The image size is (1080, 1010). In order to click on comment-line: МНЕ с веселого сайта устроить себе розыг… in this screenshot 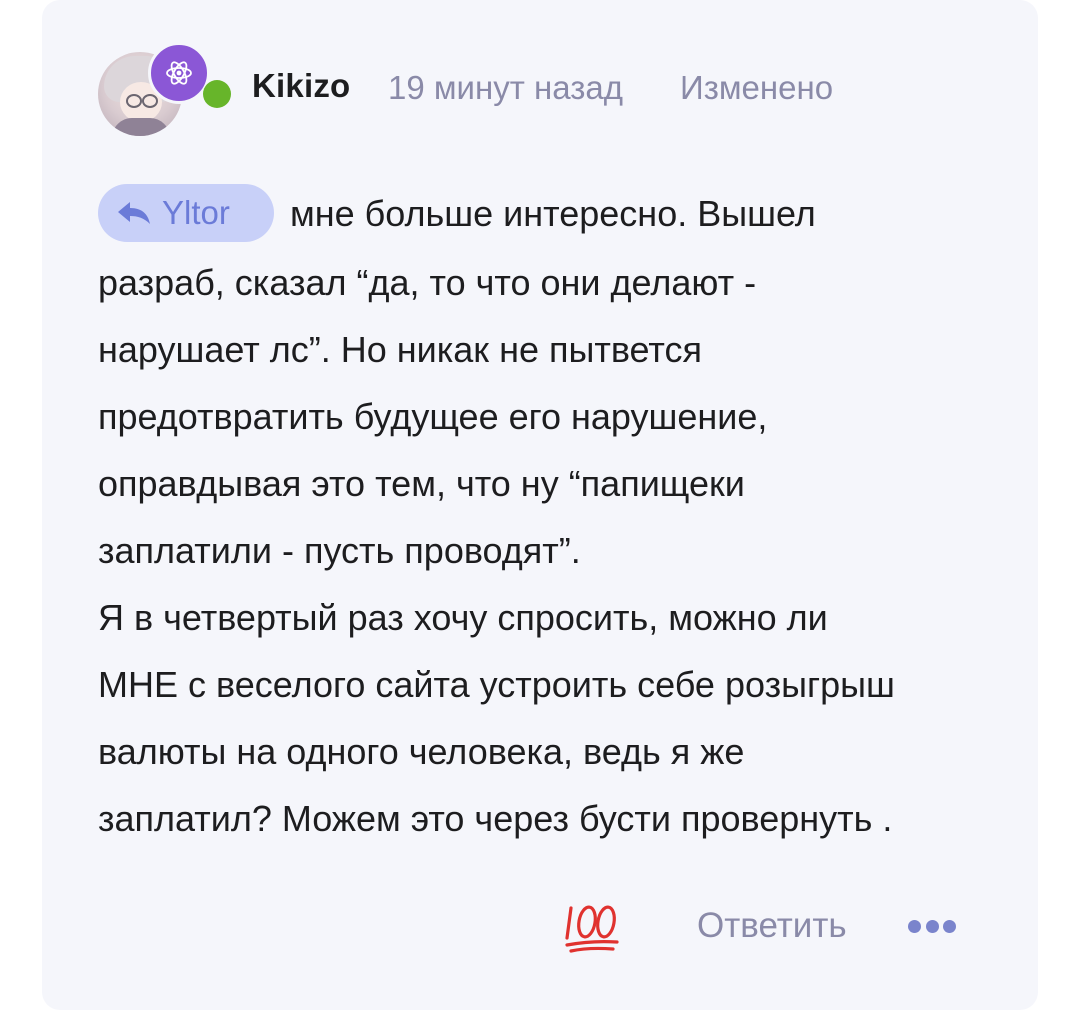, I will do `click(496, 684)`.